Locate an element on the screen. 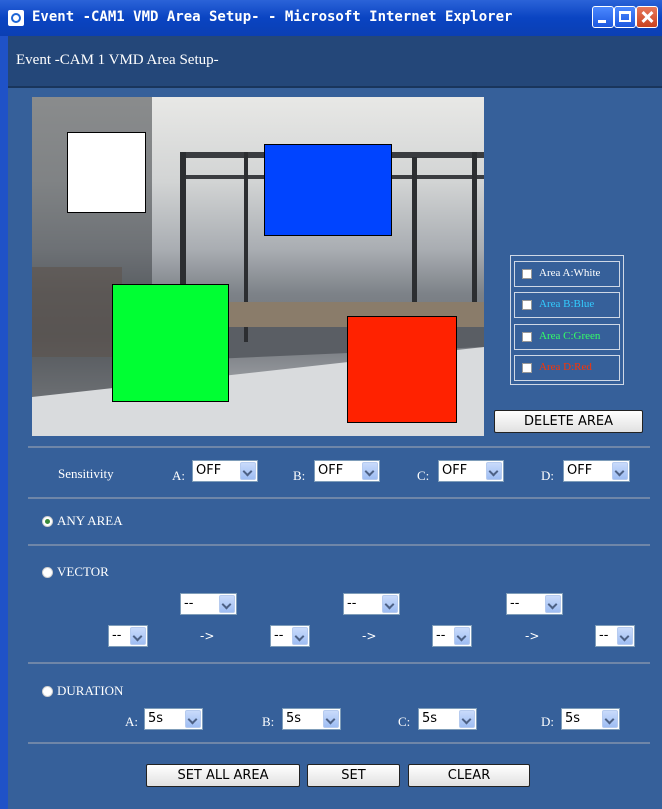  sensitivity-c-value: OFF is located at coordinates (455, 470).